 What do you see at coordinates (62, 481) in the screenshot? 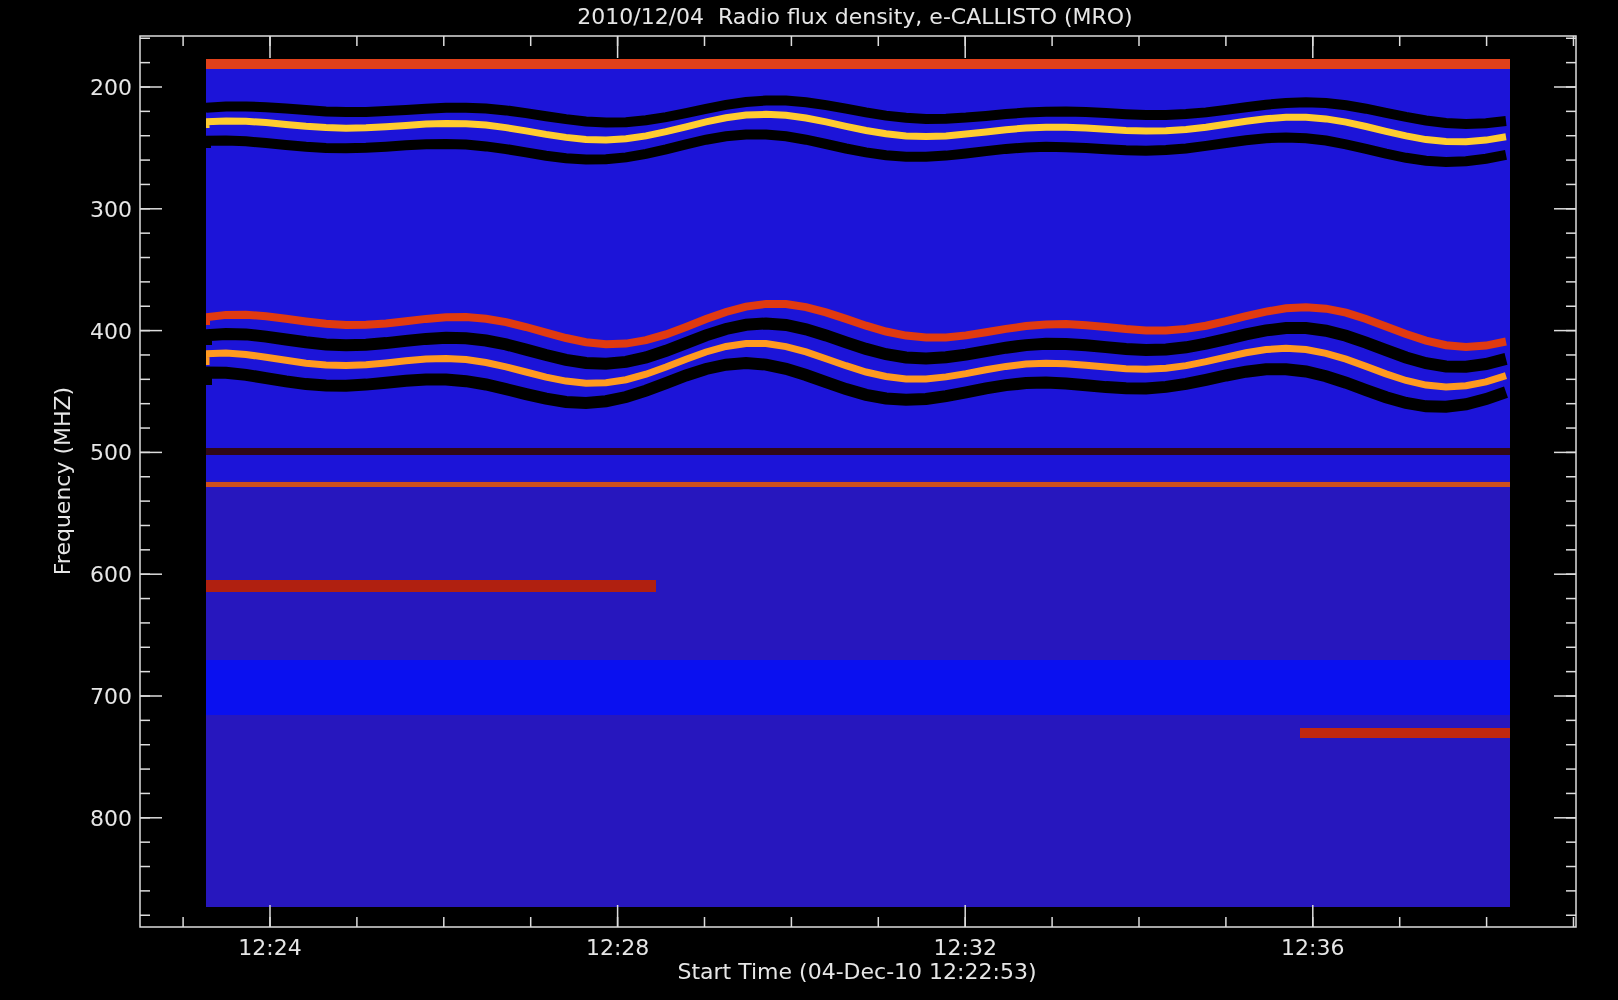
I see `y-axis-label: Frequency (MHZ)` at bounding box center [62, 481].